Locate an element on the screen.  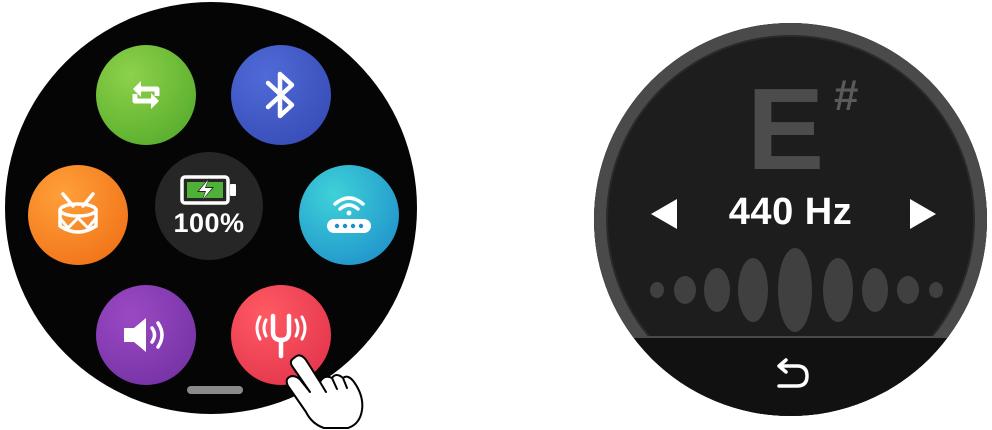
triangle-right-icon is located at coordinates (923, 214).